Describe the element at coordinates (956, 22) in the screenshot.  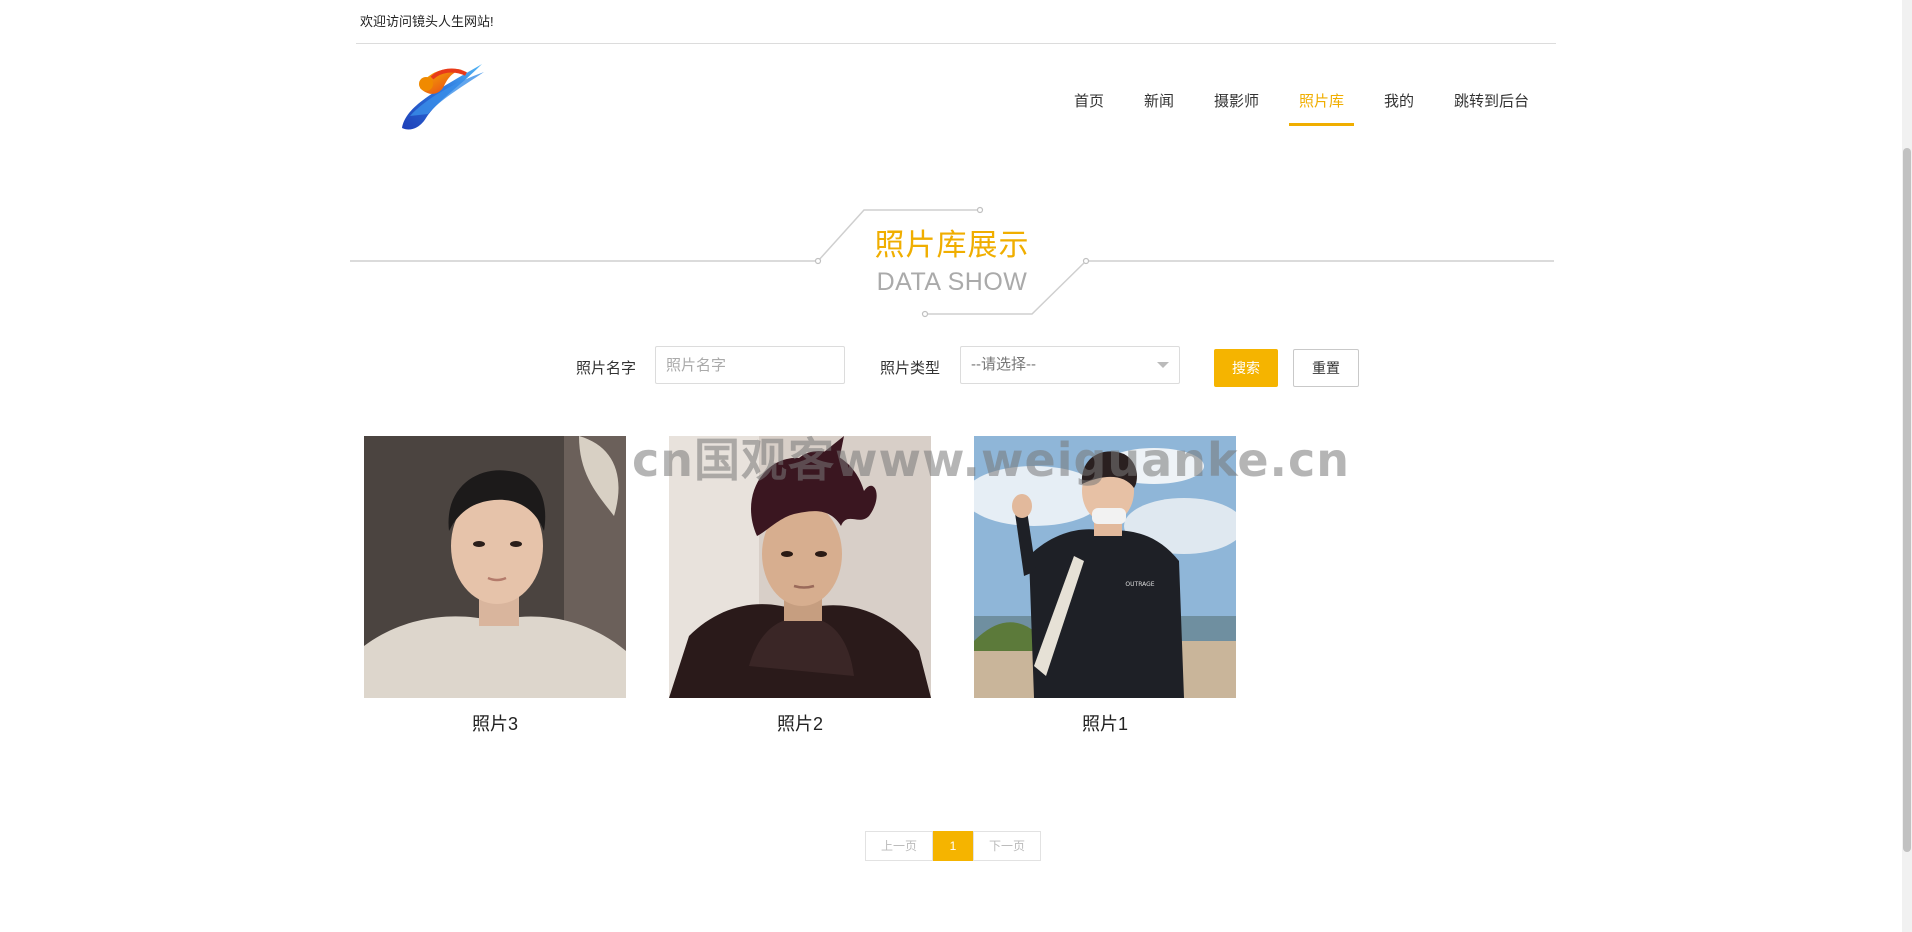
I see `top-bar: 欢迎访问镜头人生网站!` at that location.